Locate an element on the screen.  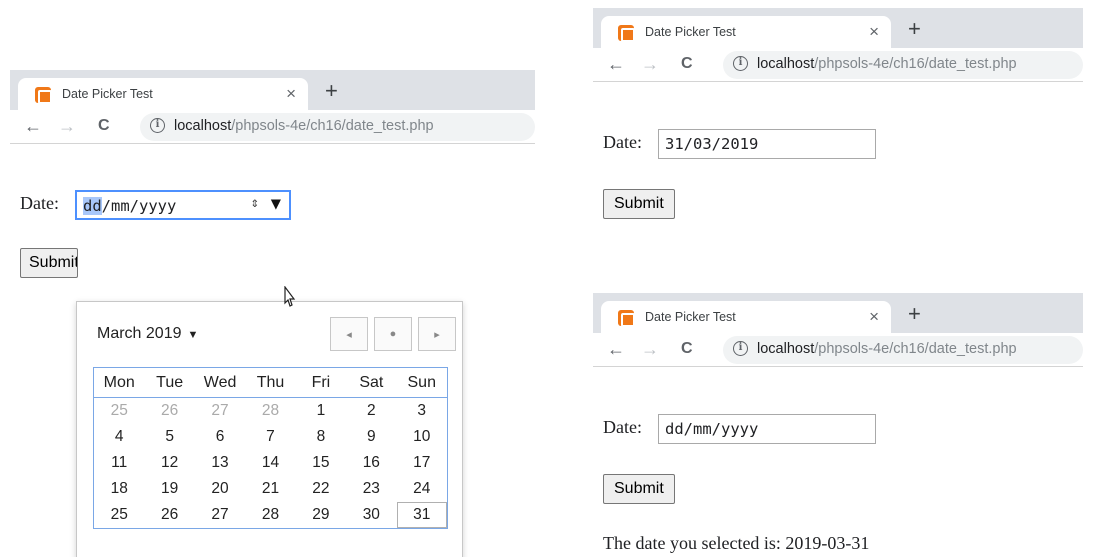
prev-month-button: ◂ is located at coordinates (349, 334).